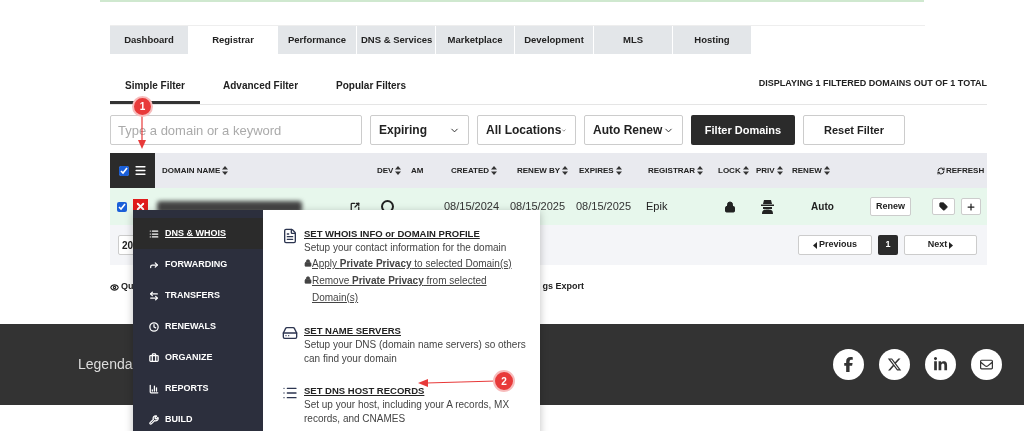 The image size is (1024, 431). I want to click on column-header: LOCK, so click(733, 170).